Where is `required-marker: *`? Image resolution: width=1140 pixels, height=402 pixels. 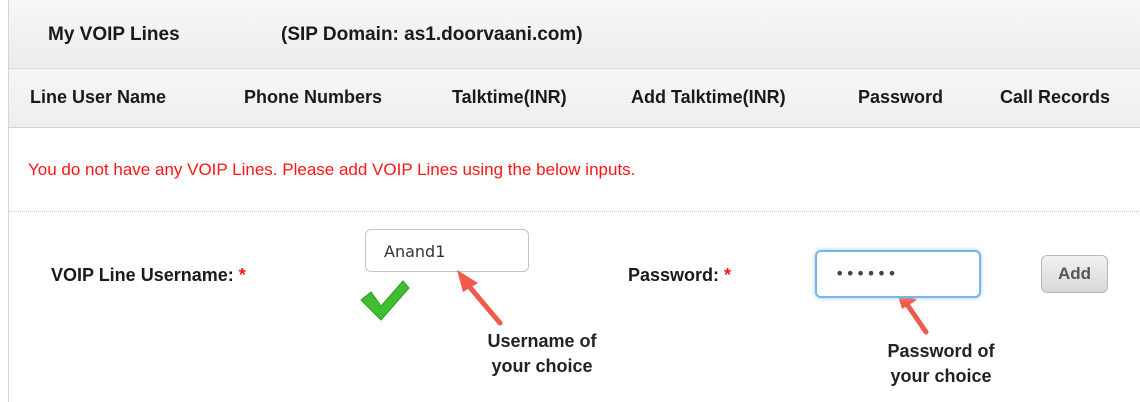
required-marker: * is located at coordinates (728, 275).